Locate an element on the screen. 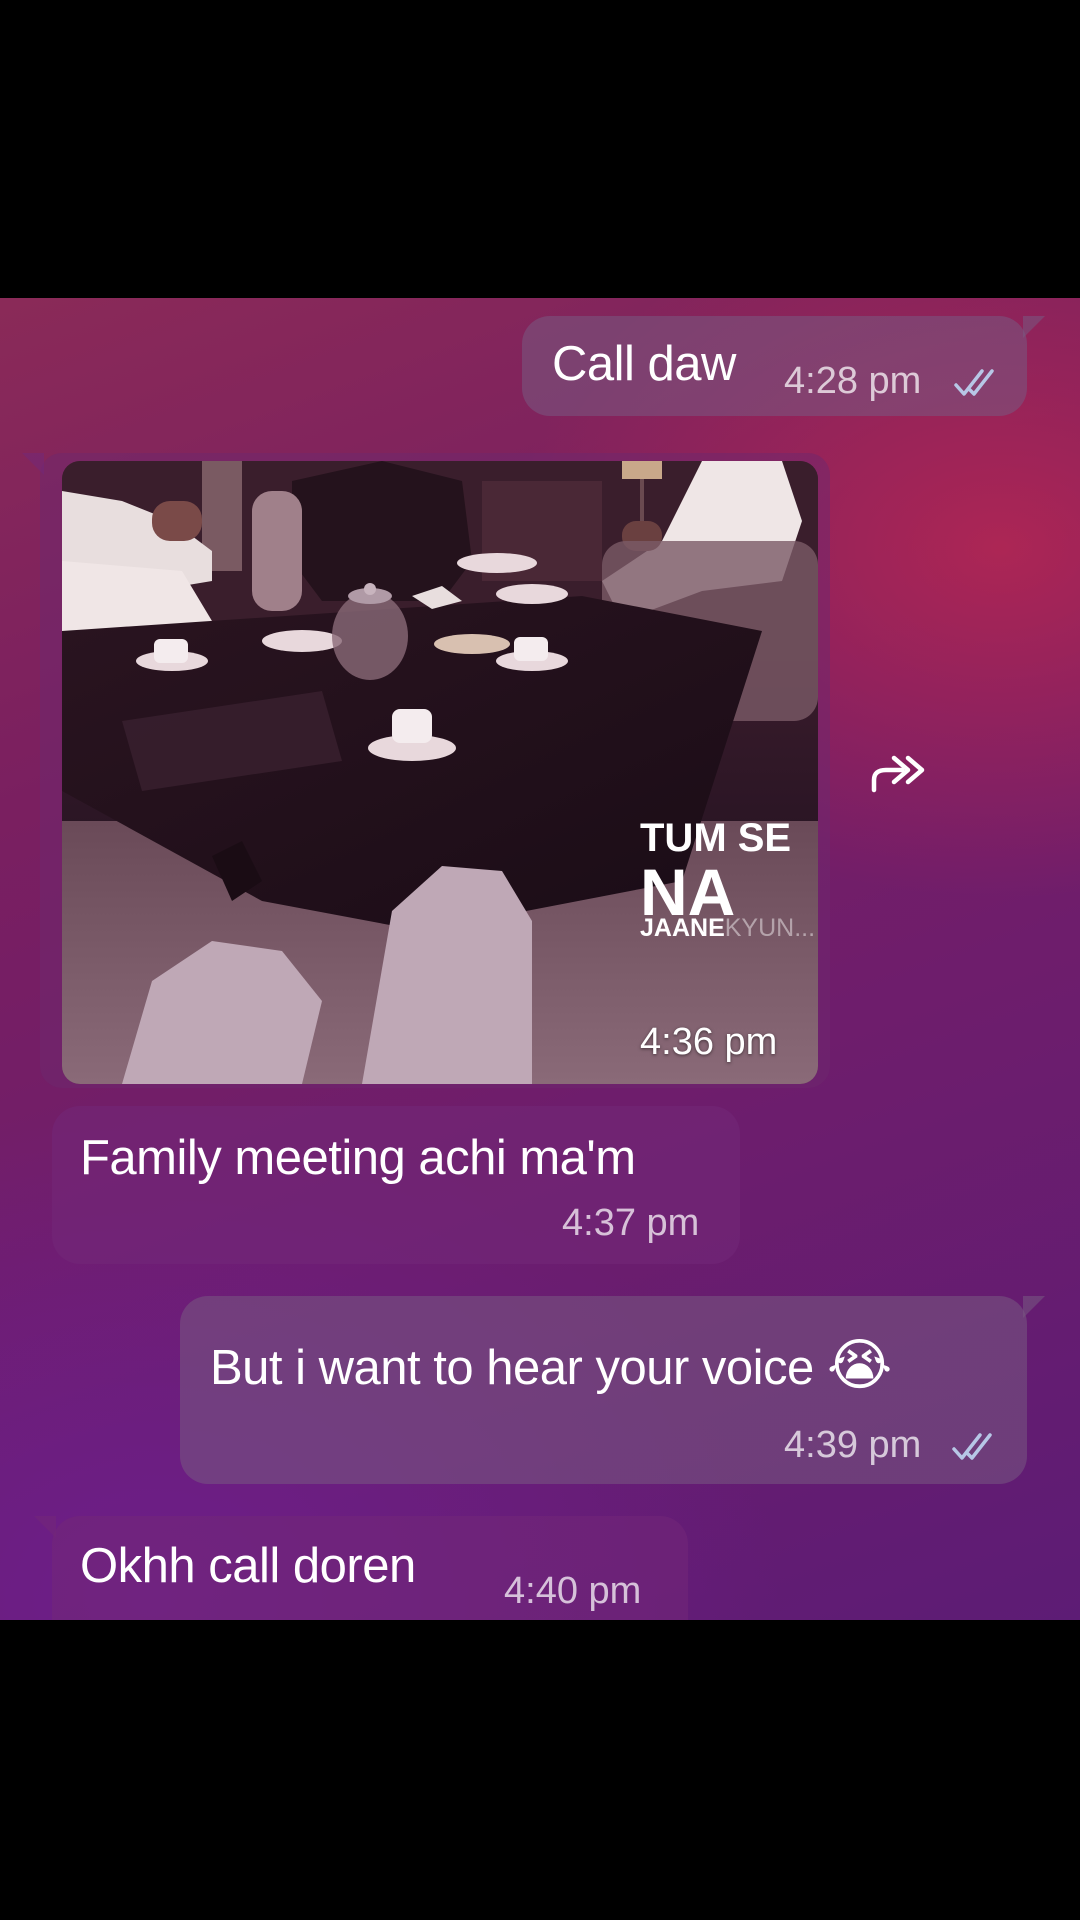 The image size is (1080, 1920). message-bubble-incoming: Okhh call doren 4:40 pm is located at coordinates (361, 1568).